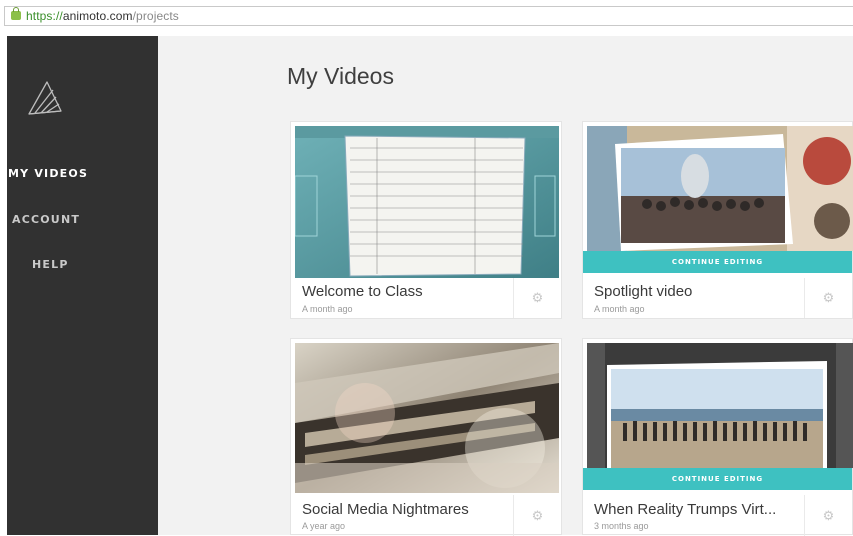  I want to click on video-title: Spotlight video, so click(643, 291).